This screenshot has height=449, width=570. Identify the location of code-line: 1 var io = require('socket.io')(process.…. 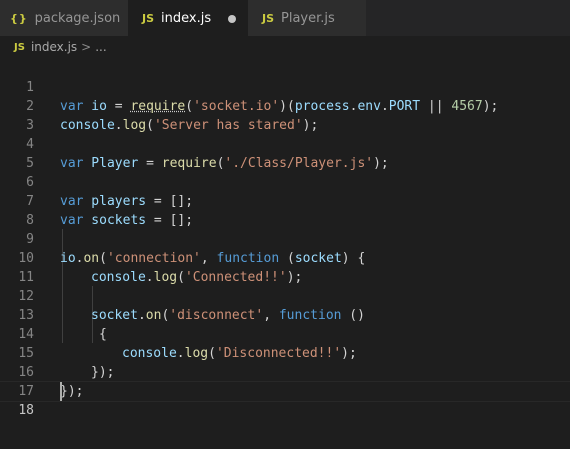
(285, 86).